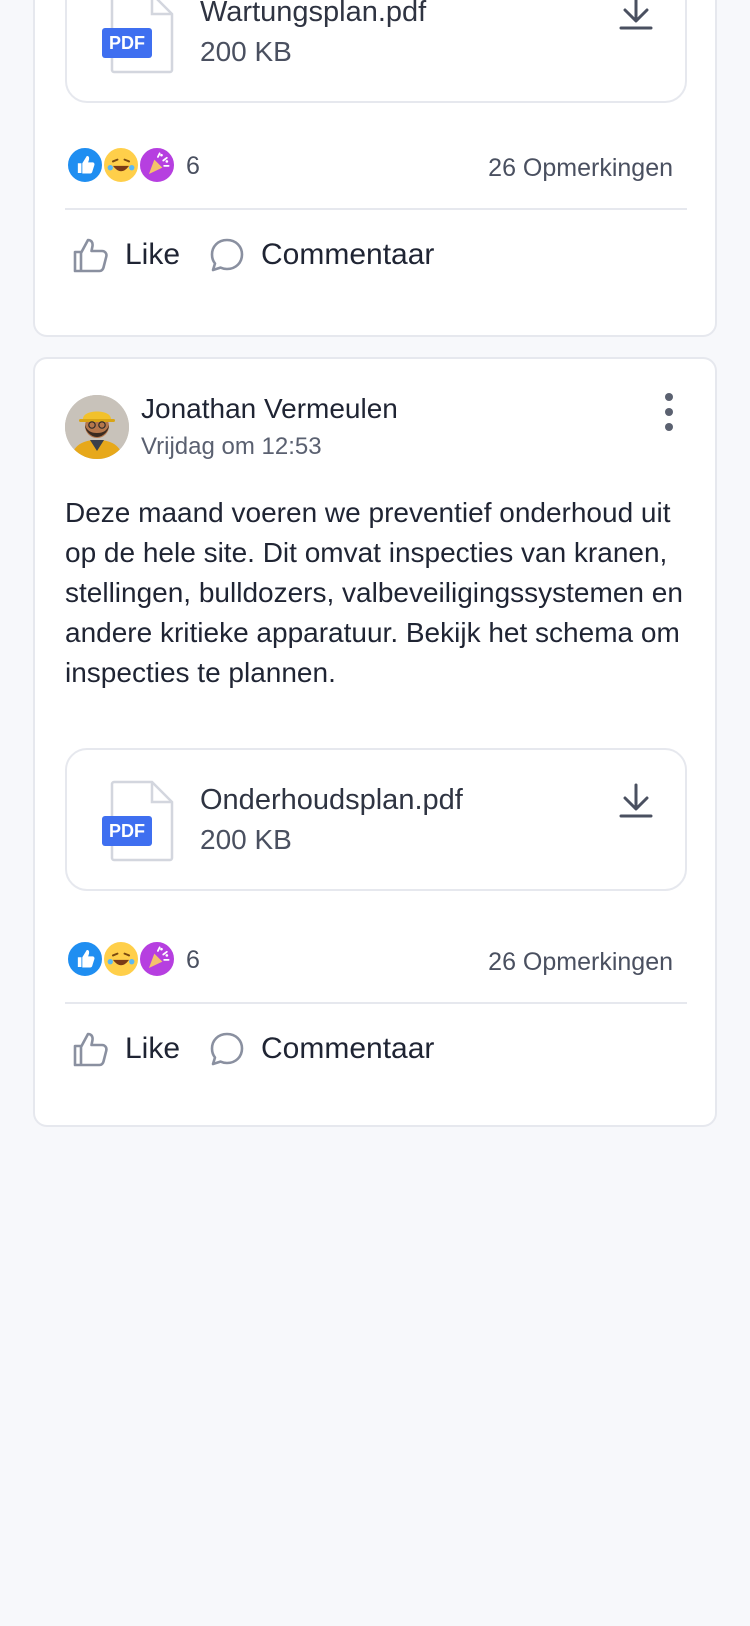  Describe the element at coordinates (231, 446) in the screenshot. I see `post-timestamp: Vrijdag om 12:53` at that location.